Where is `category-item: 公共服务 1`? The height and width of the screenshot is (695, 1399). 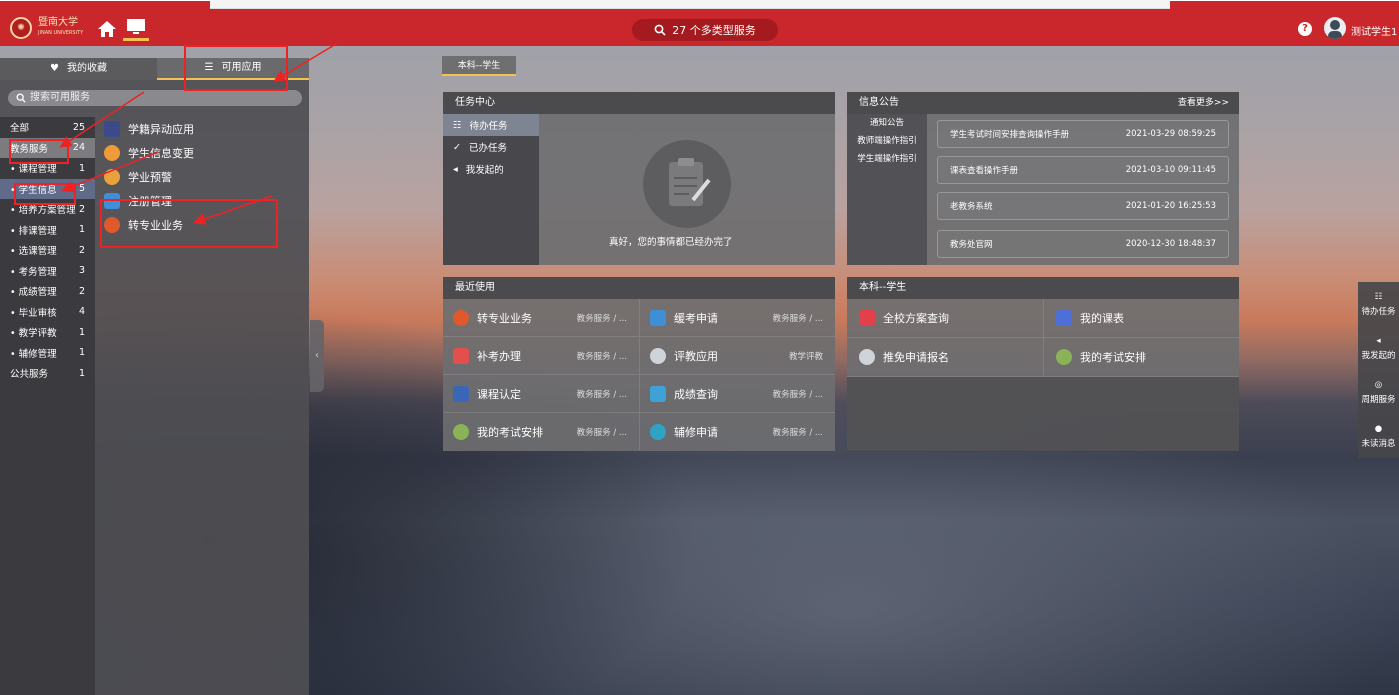
category-item: 公共服务 1 is located at coordinates (47, 373).